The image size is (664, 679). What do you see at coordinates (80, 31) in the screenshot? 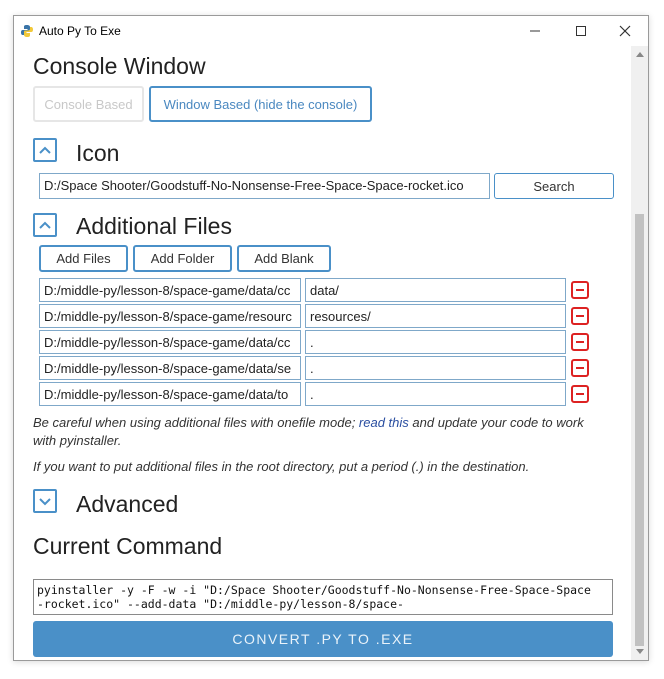
I see `window-title: Auto Py To Exe` at bounding box center [80, 31].